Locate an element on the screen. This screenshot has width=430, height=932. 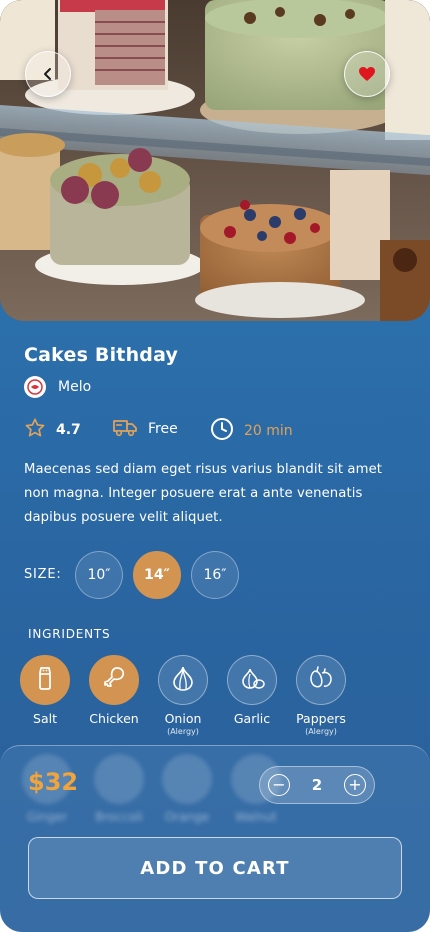
ingredient-salt: Salt is located at coordinates (45, 690).